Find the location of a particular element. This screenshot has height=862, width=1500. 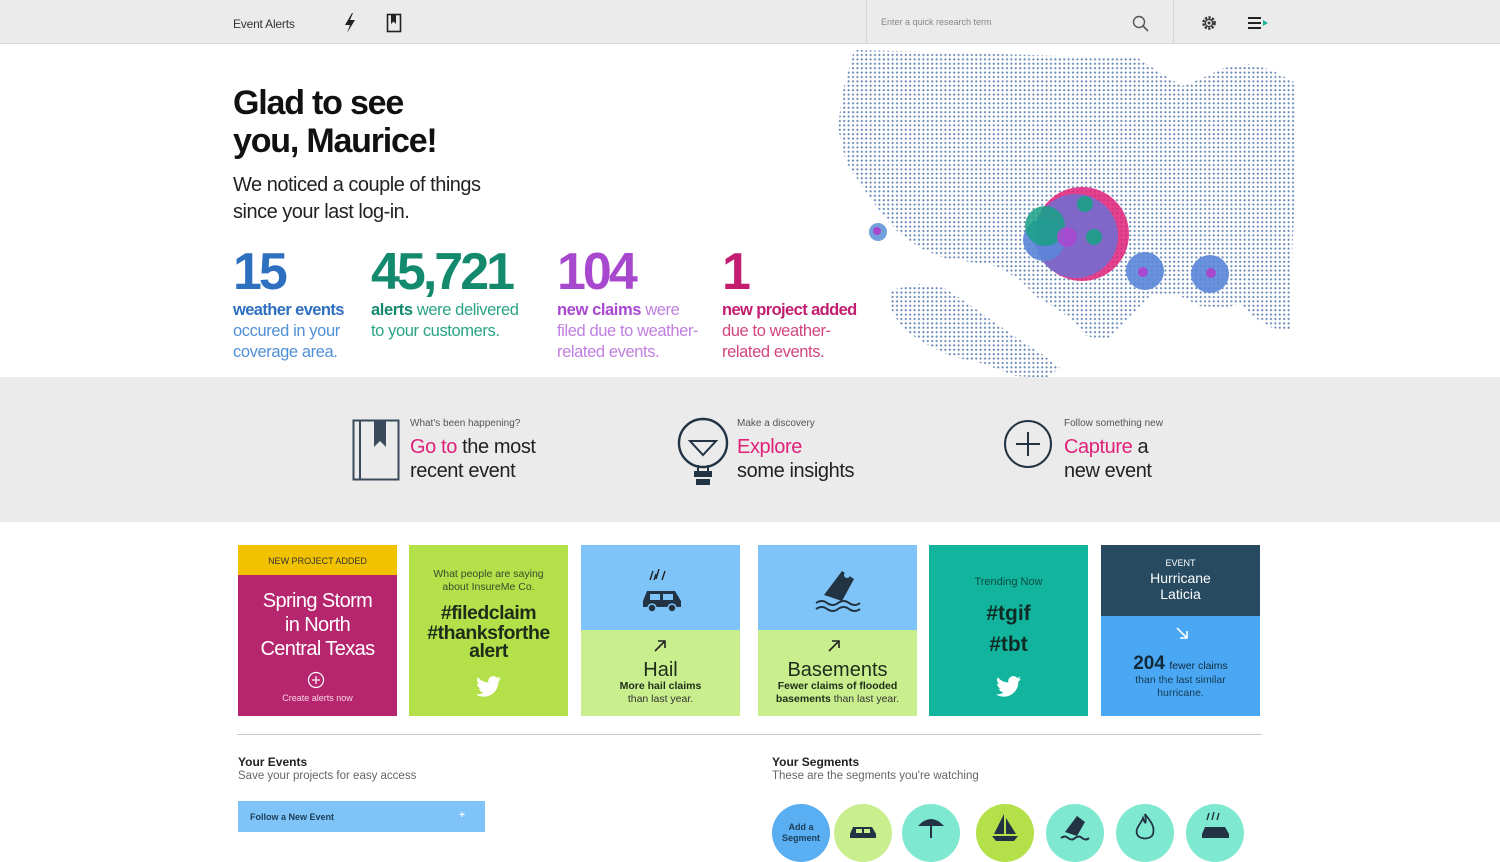

create-alerts-link: Create alerts now is located at coordinates (317, 698).